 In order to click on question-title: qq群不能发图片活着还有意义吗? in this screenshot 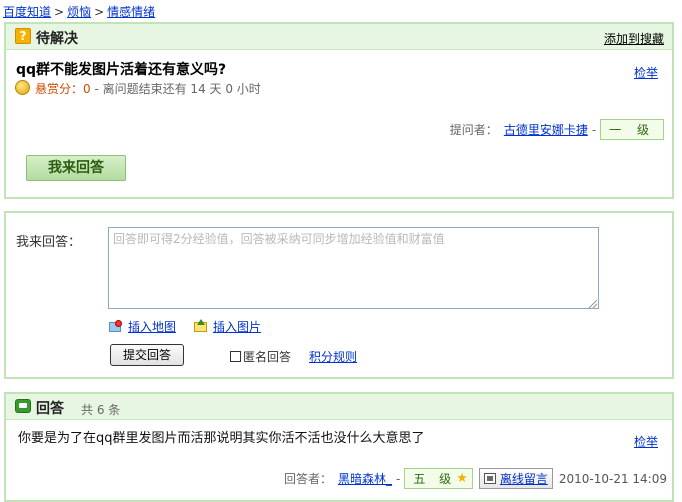, I will do `click(121, 70)`.